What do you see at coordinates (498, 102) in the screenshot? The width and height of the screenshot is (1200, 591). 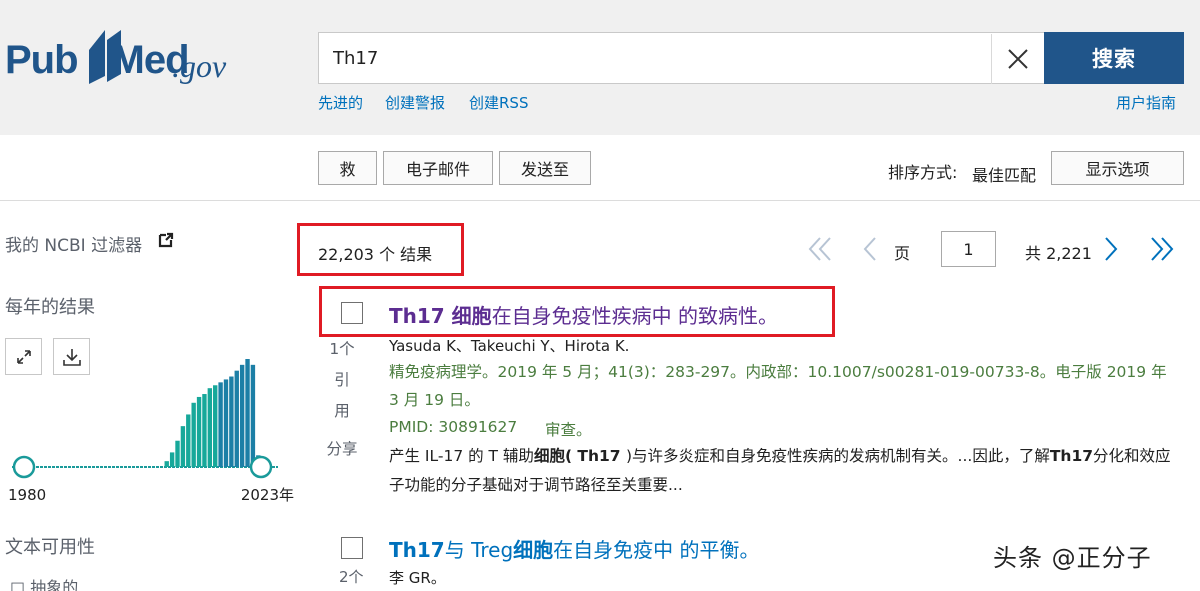 I see `create-rss-link: 创建RSS` at bounding box center [498, 102].